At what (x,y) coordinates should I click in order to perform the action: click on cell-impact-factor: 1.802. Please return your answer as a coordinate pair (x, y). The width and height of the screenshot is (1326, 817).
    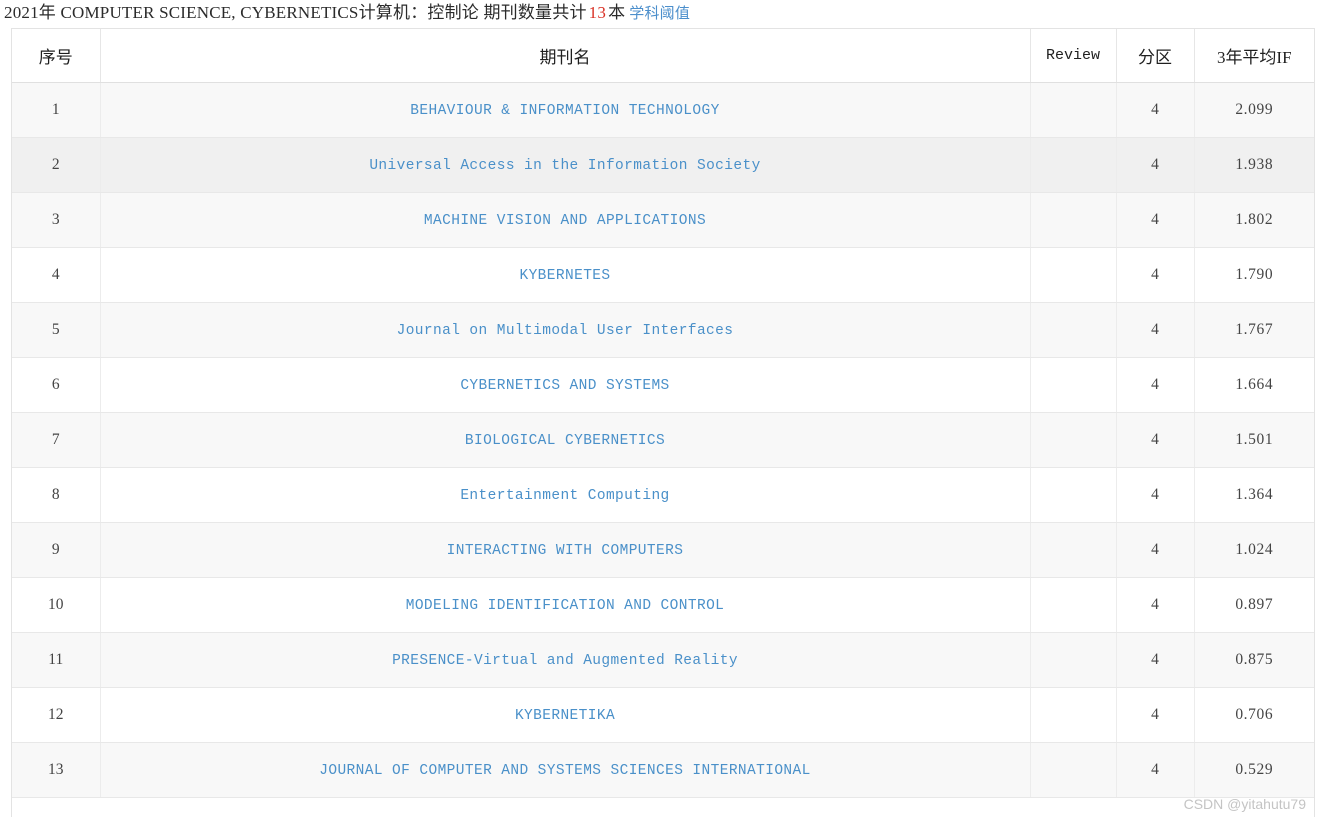
    Looking at the image, I should click on (1254, 220).